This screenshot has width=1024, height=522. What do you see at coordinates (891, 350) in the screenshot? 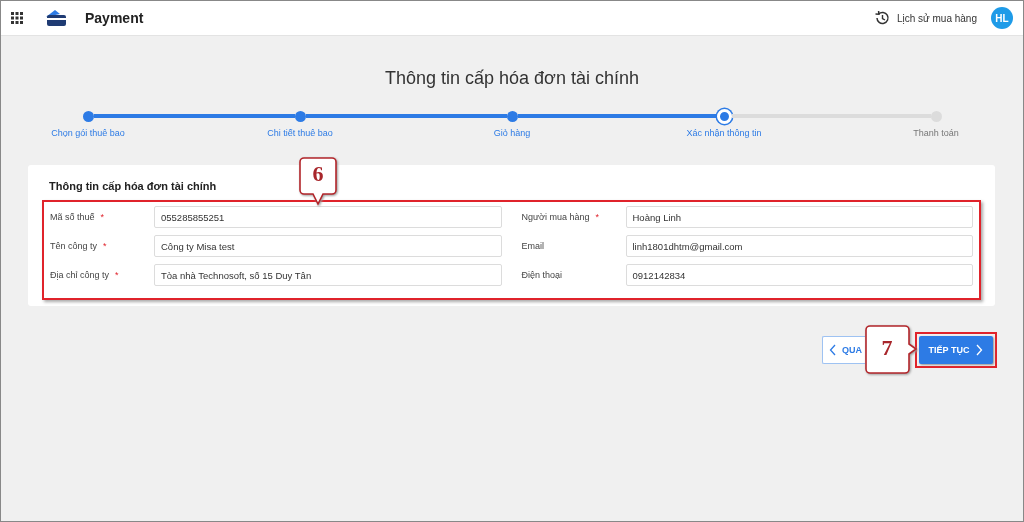
I see `callout-badge: 7` at bounding box center [891, 350].